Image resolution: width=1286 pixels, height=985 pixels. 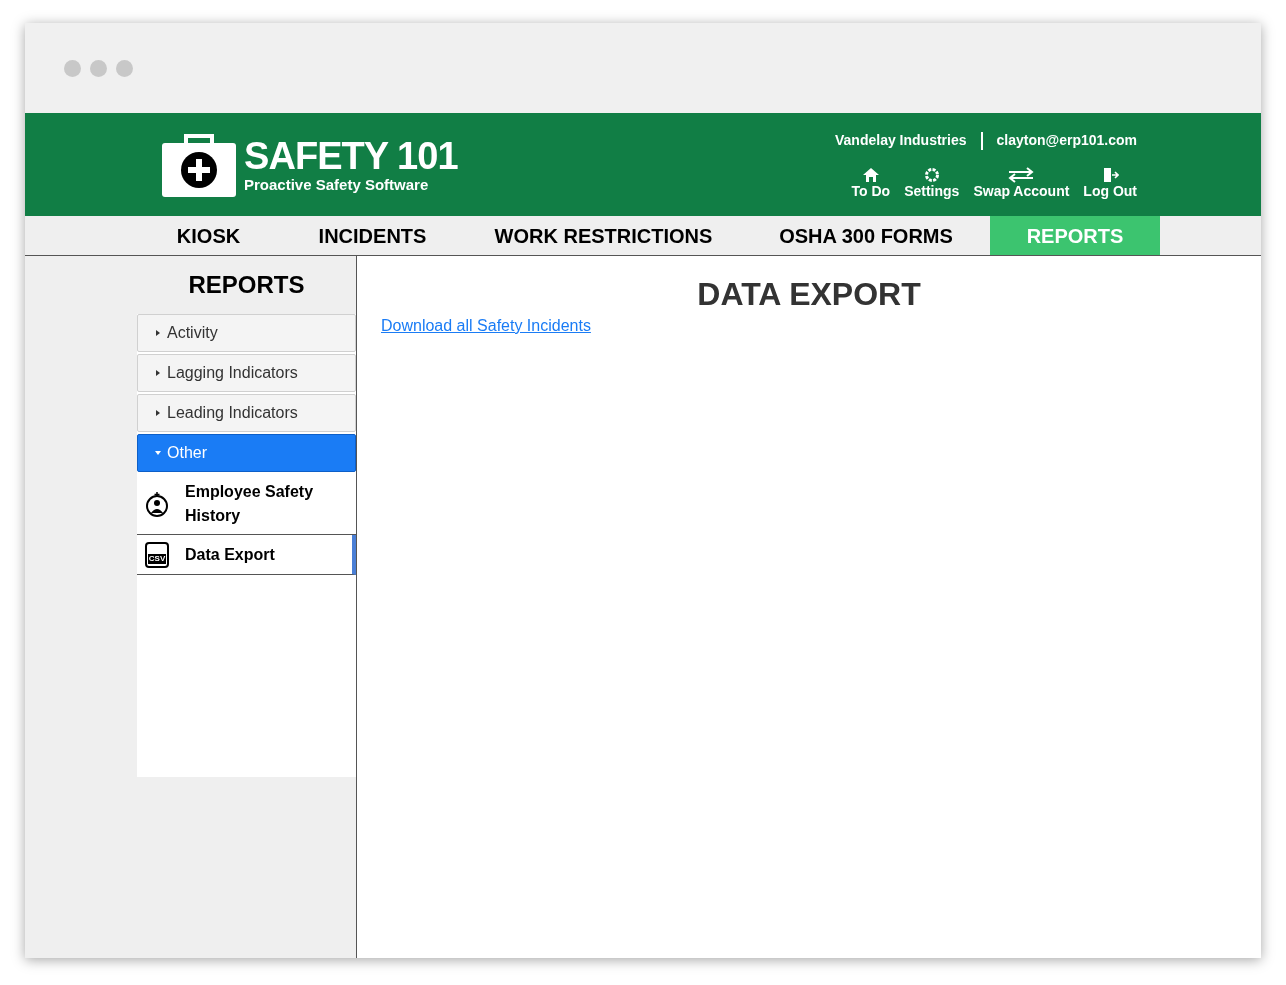 I want to click on logo-subtitle: Proactive Safety Software, so click(x=337, y=184).